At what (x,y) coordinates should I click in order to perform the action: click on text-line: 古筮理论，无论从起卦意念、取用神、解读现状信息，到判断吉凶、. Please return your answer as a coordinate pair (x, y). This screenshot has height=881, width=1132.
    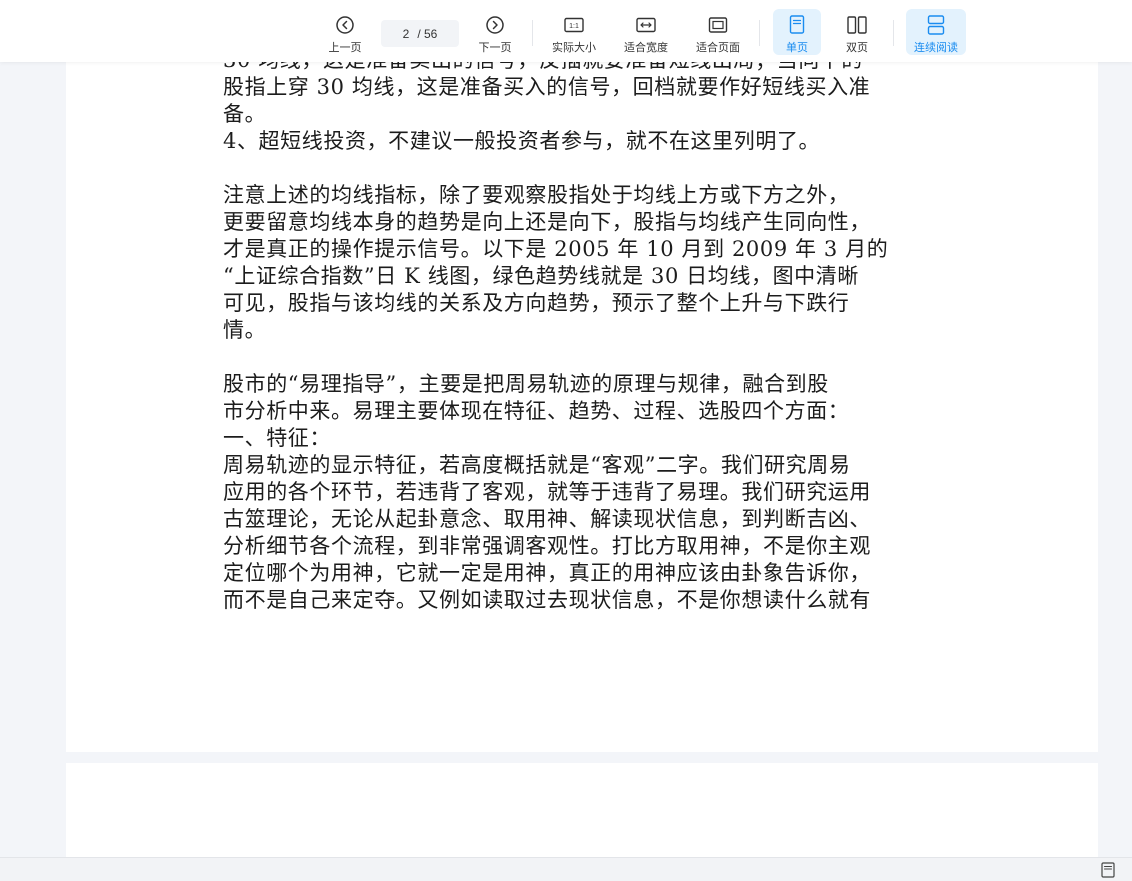
    Looking at the image, I should click on (547, 519).